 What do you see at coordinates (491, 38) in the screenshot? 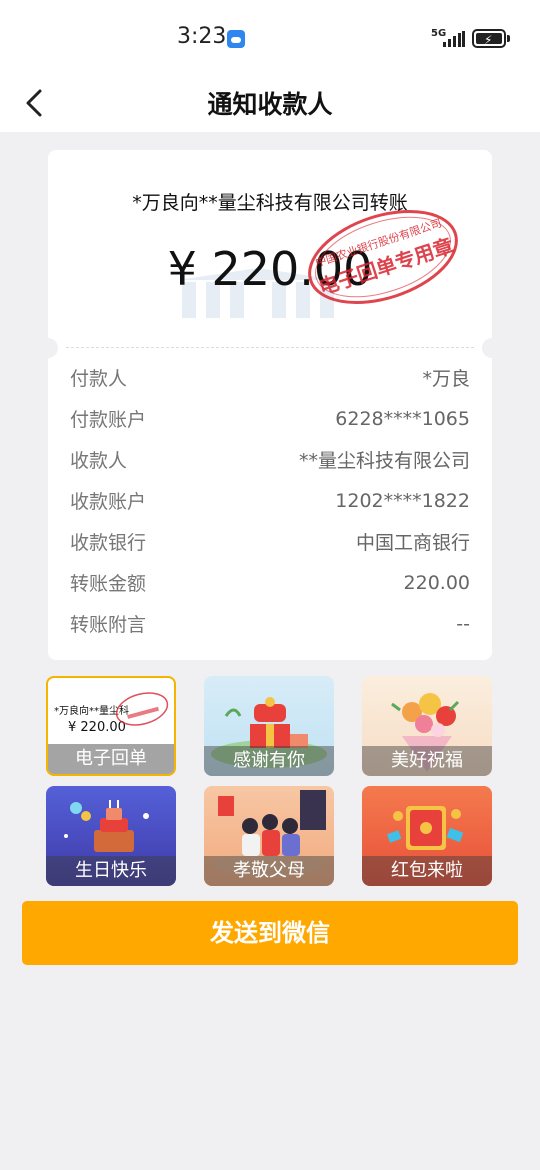
I see `battery-charging-icon: ⚡` at bounding box center [491, 38].